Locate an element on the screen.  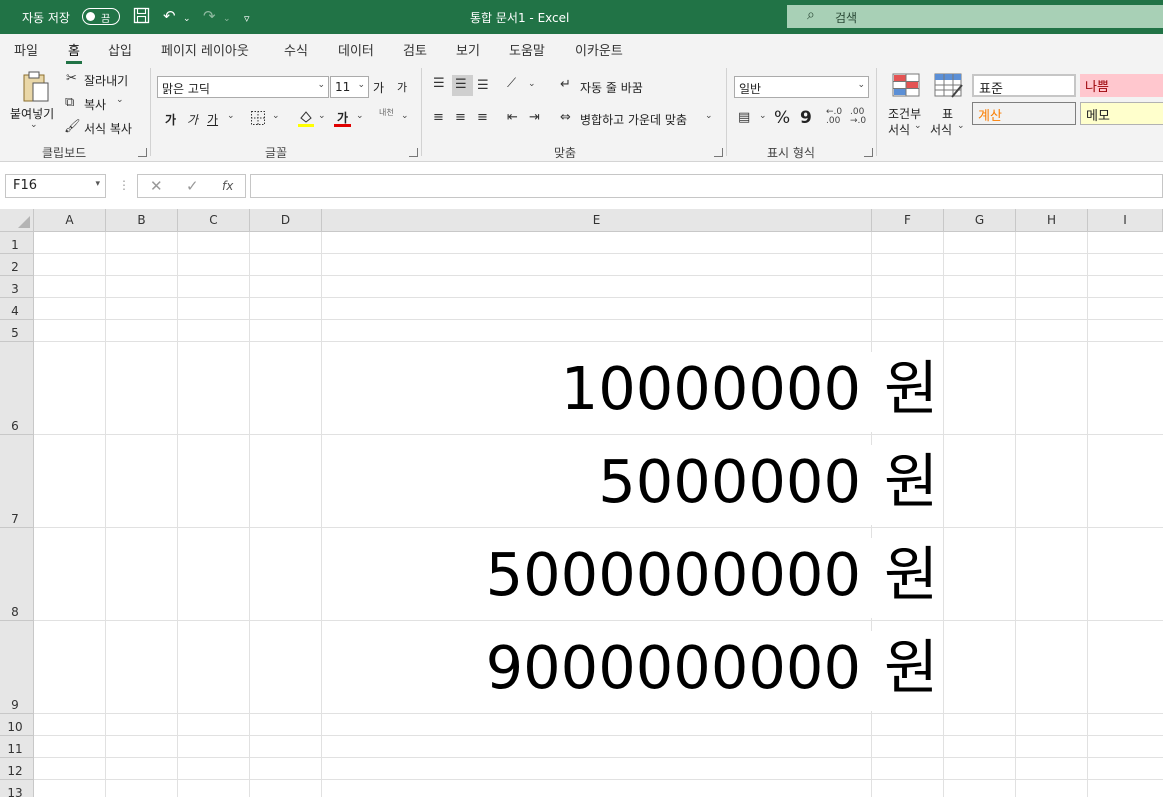
style-normal: 표준 is located at coordinates (1024, 85).